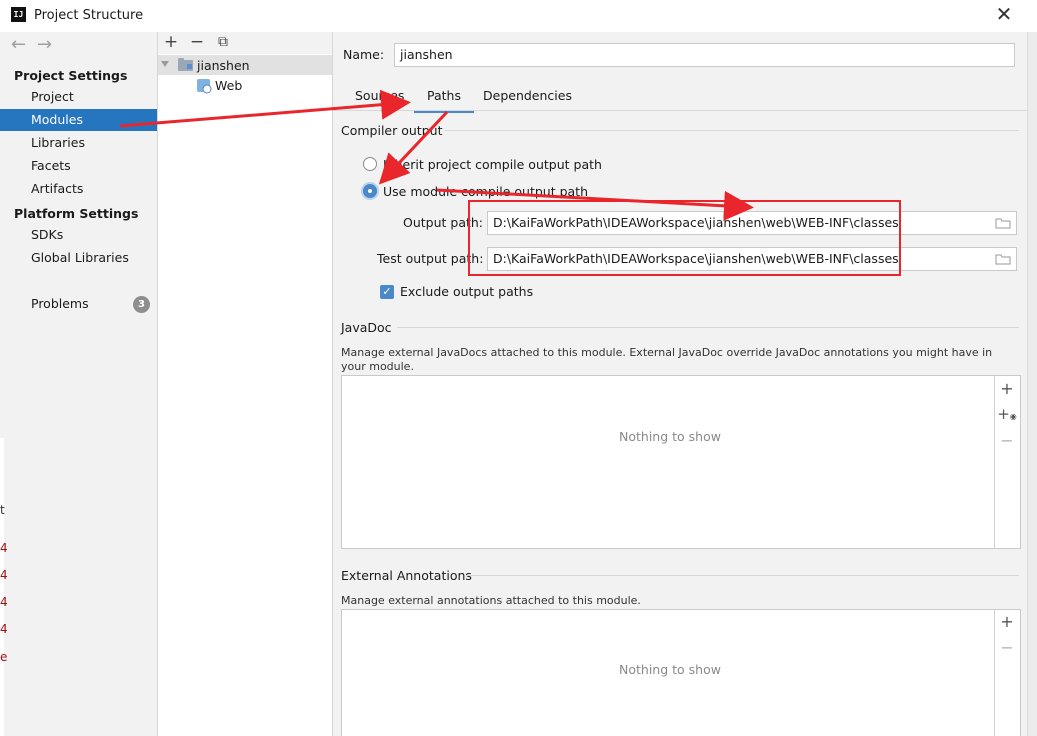  Describe the element at coordinates (492, 164) in the screenshot. I see `inherit-output-label: Inherit project compile output path` at that location.